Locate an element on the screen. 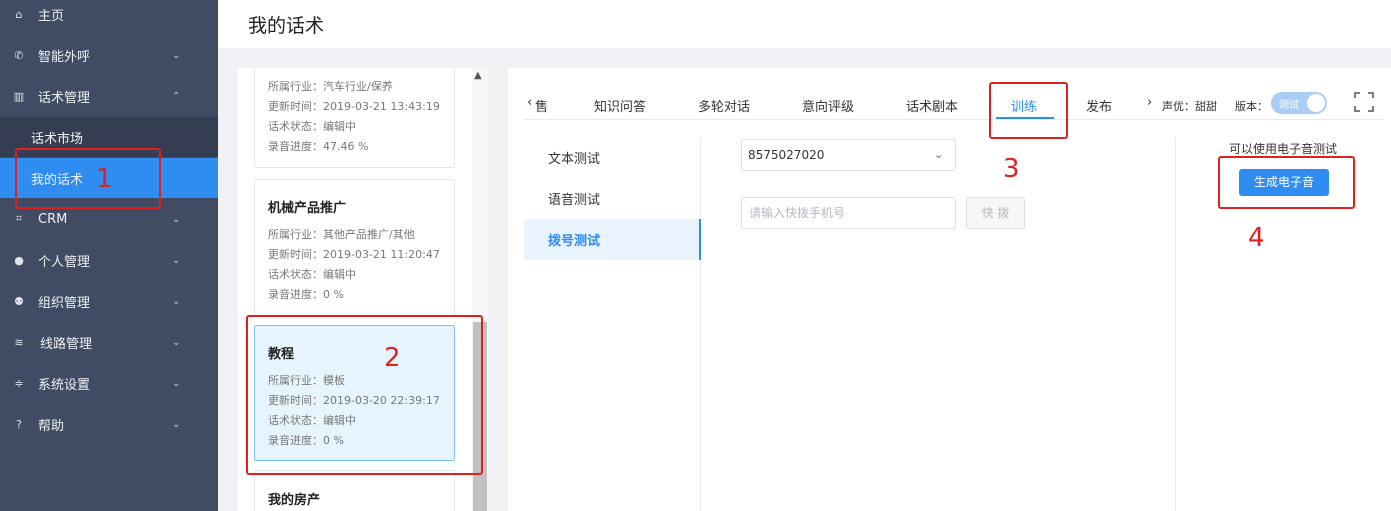 The width and height of the screenshot is (1391, 511). sliders-icon: ≑ is located at coordinates (19, 383).